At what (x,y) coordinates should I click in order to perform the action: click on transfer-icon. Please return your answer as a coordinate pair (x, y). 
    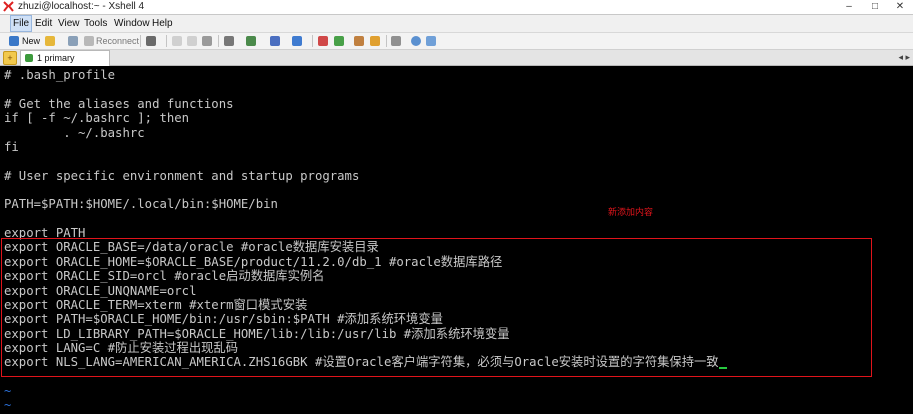
    Looking at the image, I should click on (251, 41).